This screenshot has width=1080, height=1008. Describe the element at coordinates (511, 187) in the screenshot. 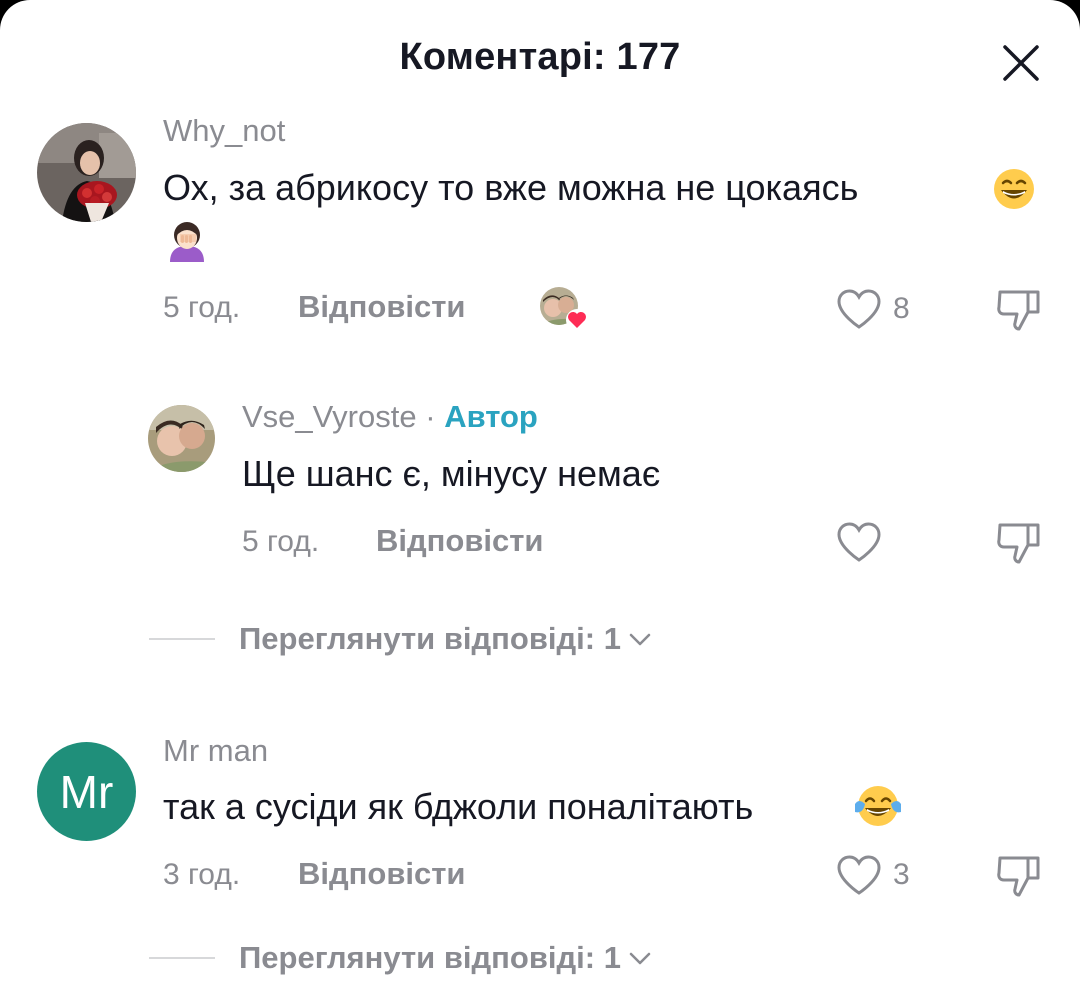

I see `comment-text: Ох, за абрикосу то вже можна не цокаясь` at that location.